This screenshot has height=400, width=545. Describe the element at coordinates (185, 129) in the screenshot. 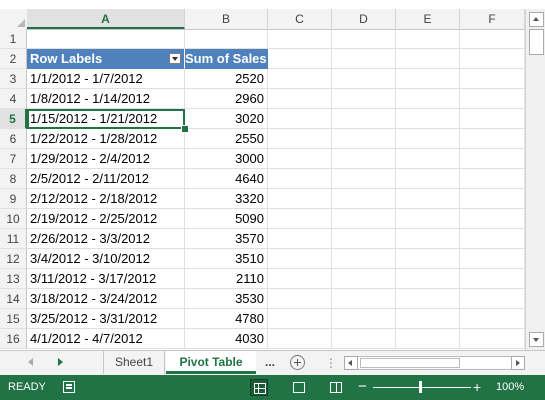

I see `fill-handle` at that location.